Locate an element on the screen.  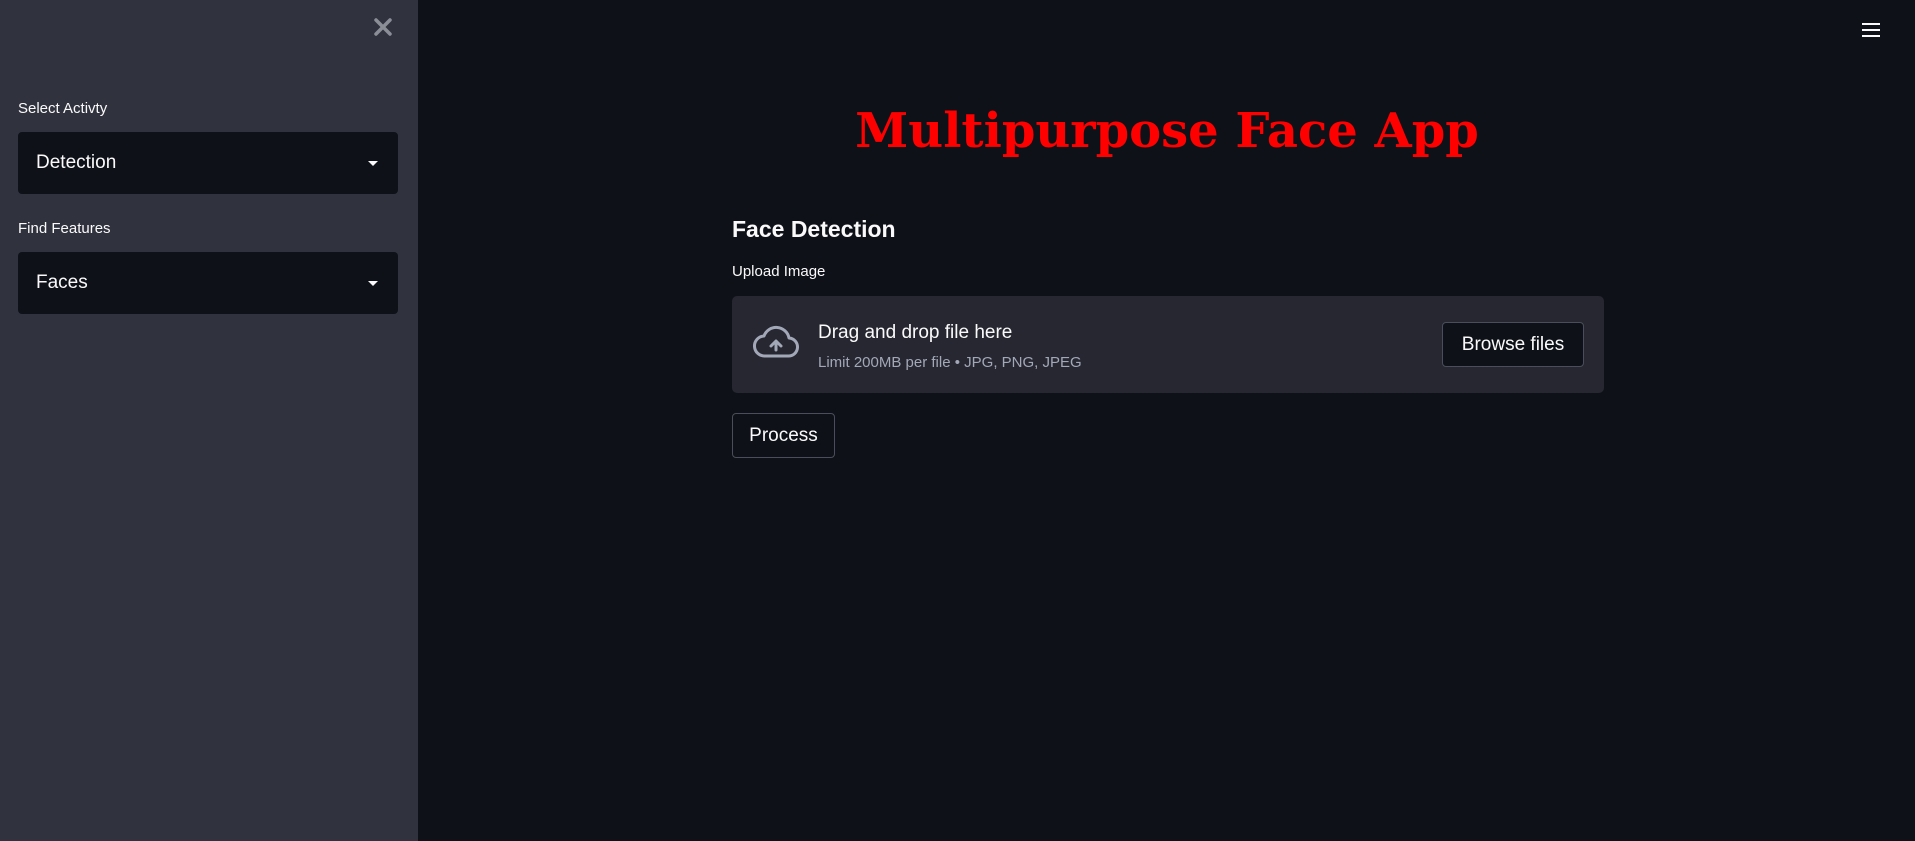
dropzone-limits: Limit 200MB per file • JPG, PNG, JPEG is located at coordinates (950, 362).